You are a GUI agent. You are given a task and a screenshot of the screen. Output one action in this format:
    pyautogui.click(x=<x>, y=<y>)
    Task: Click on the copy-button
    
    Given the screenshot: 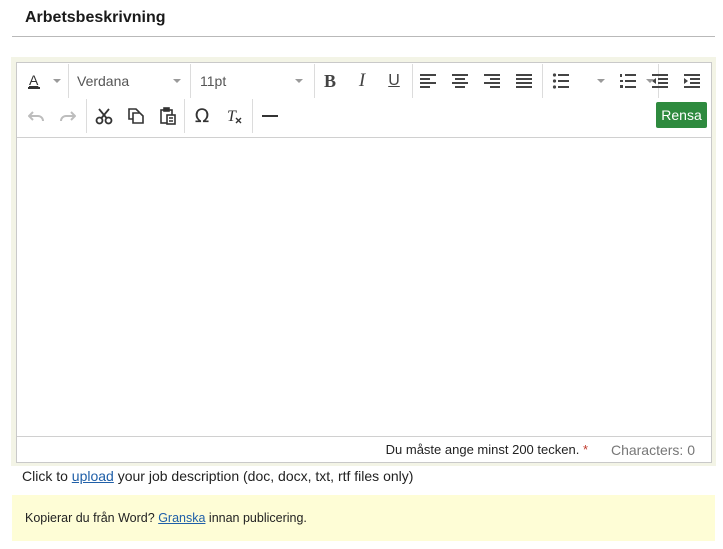 What is the action you would take?
    pyautogui.click(x=136, y=116)
    